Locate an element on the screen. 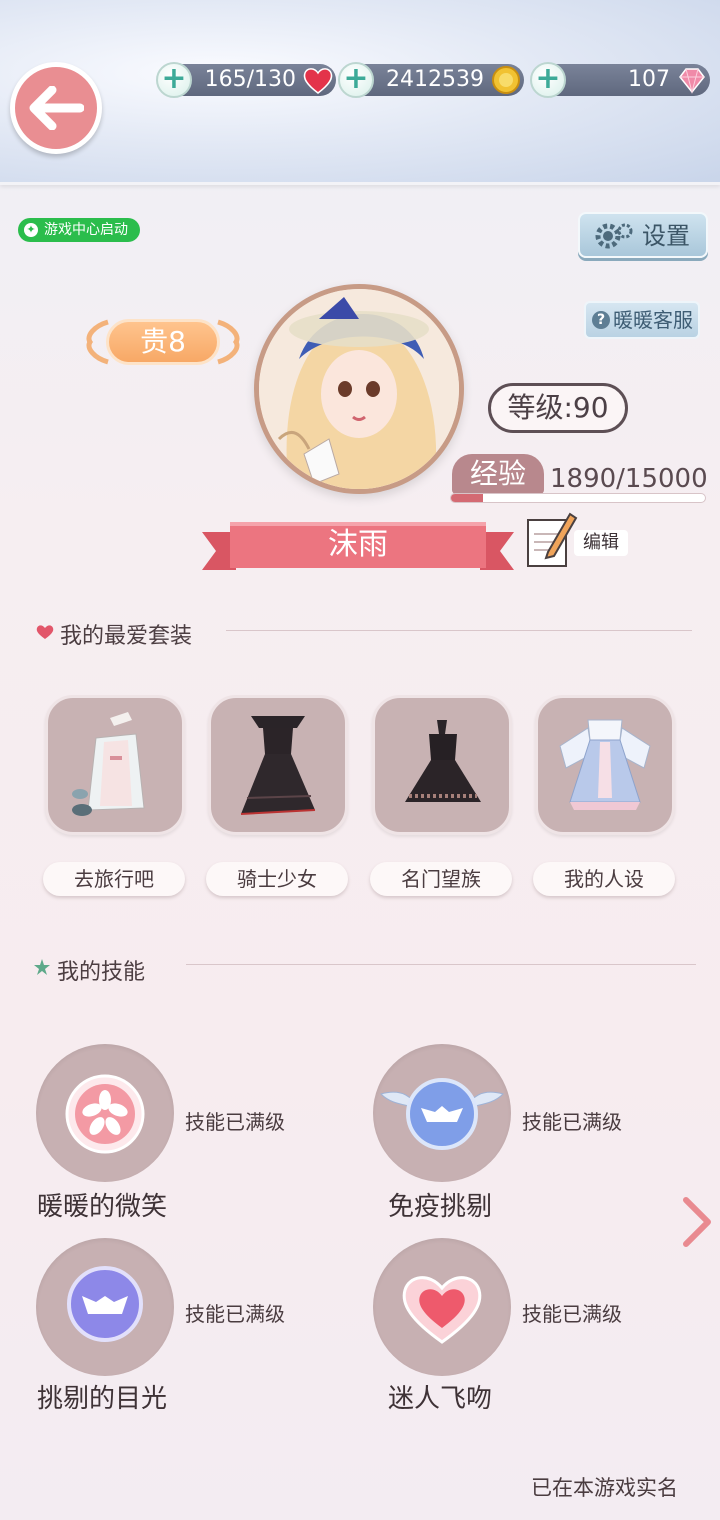 The height and width of the screenshot is (1520, 720). back-button is located at coordinates (56, 108).